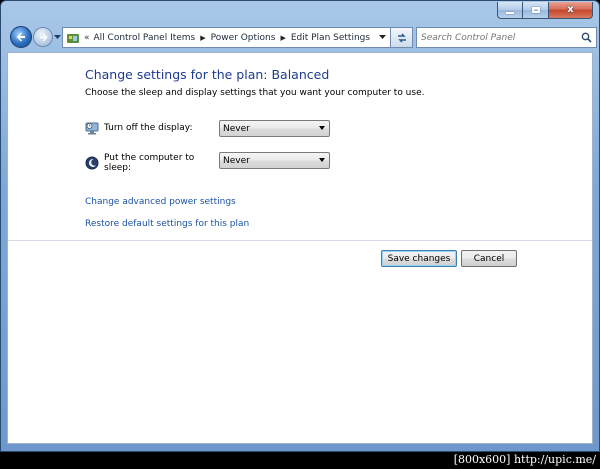  I want to click on minimize-button, so click(510, 10).